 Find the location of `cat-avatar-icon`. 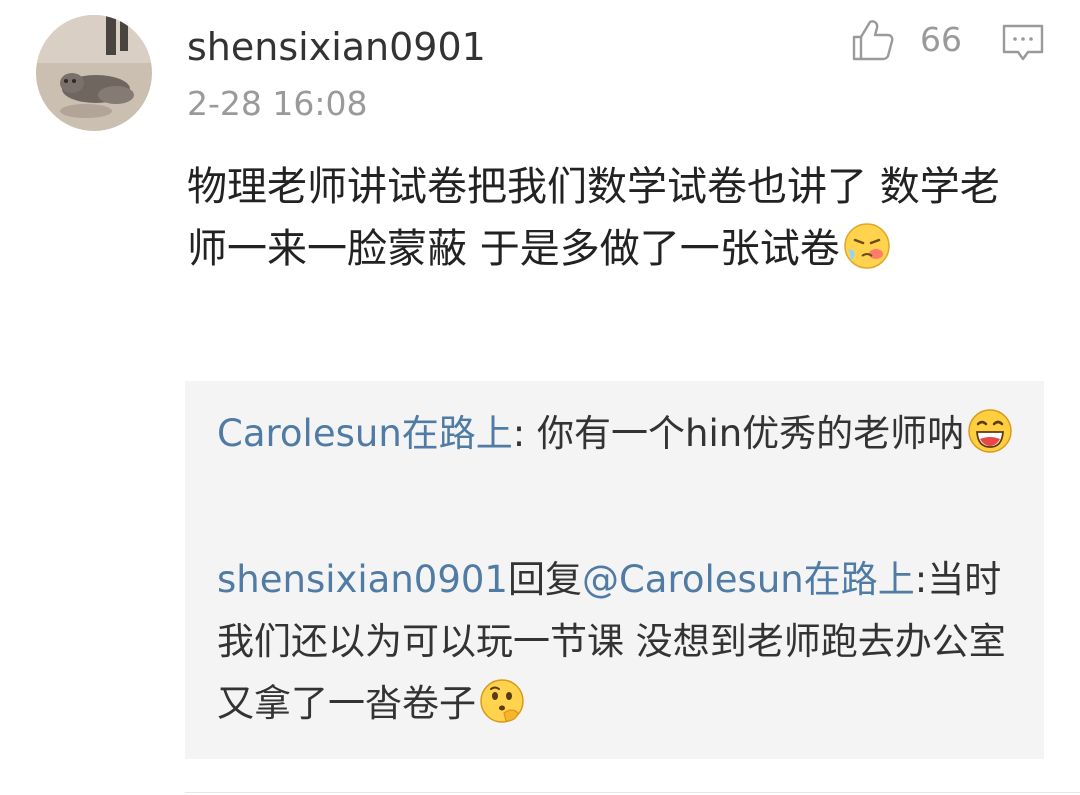

cat-avatar-icon is located at coordinates (94, 73).